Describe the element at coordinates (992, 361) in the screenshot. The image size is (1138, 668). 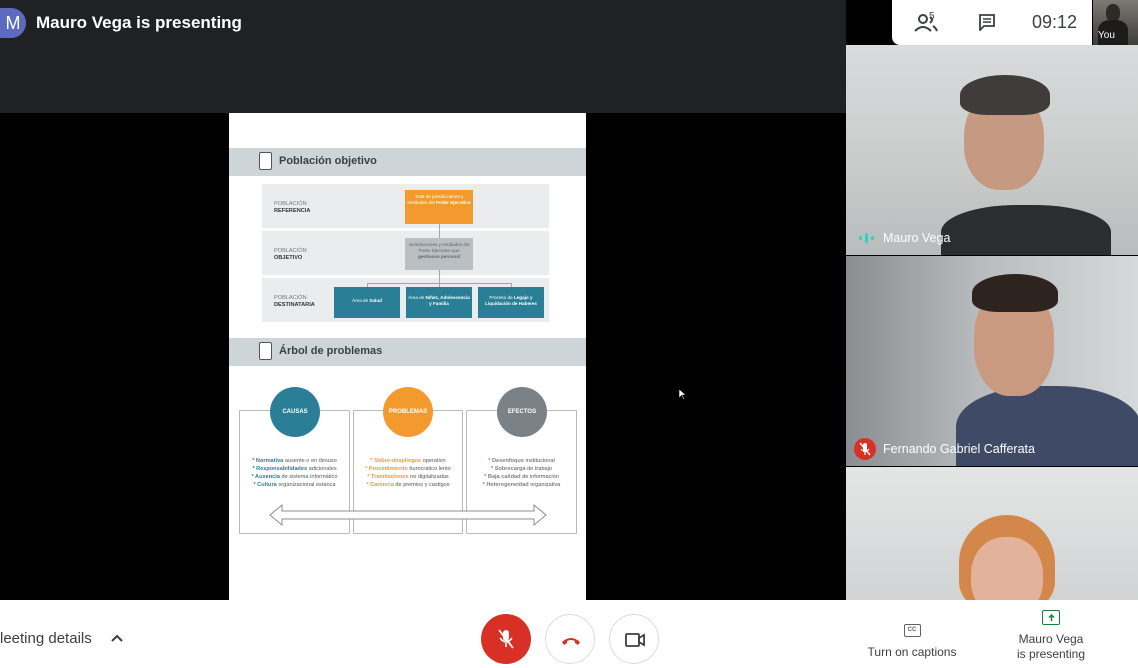
I see `participant-tile-fernando: Fernando Gabriel Cafferata` at that location.